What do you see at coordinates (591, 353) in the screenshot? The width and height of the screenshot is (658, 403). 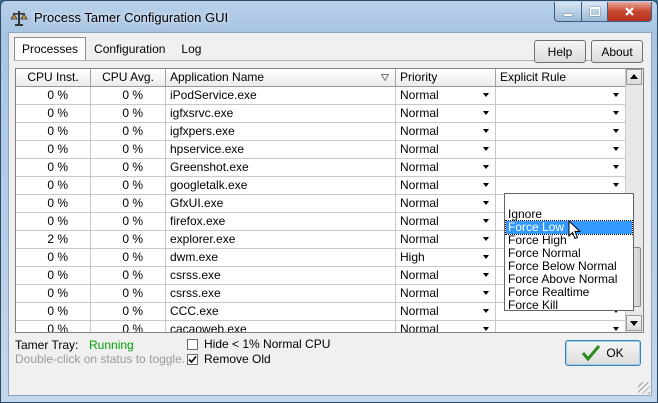 I see `green-check-icon` at bounding box center [591, 353].